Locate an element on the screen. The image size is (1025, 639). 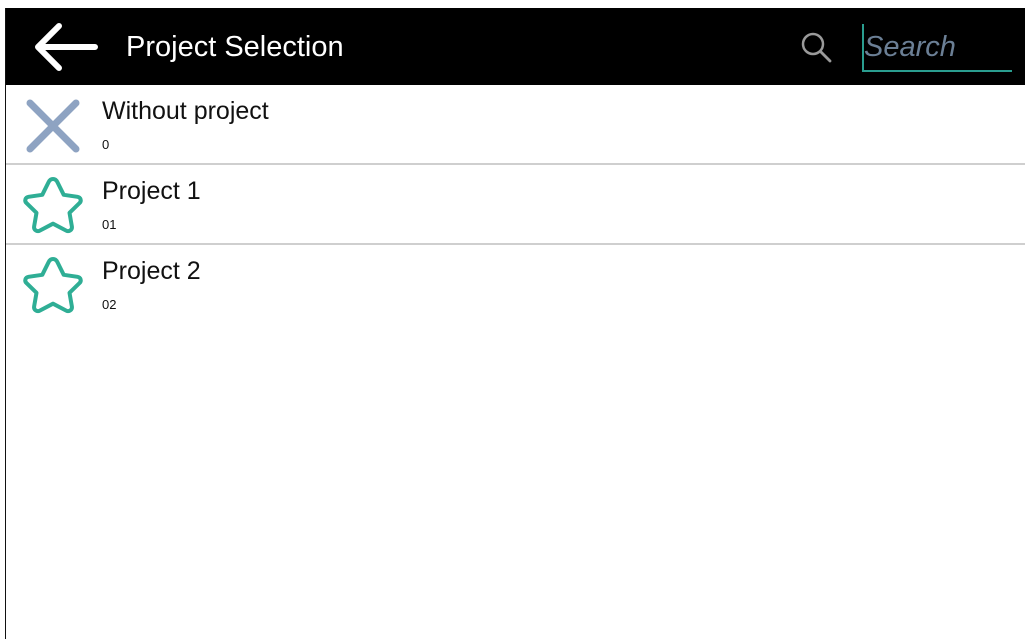
search-input is located at coordinates (937, 47).